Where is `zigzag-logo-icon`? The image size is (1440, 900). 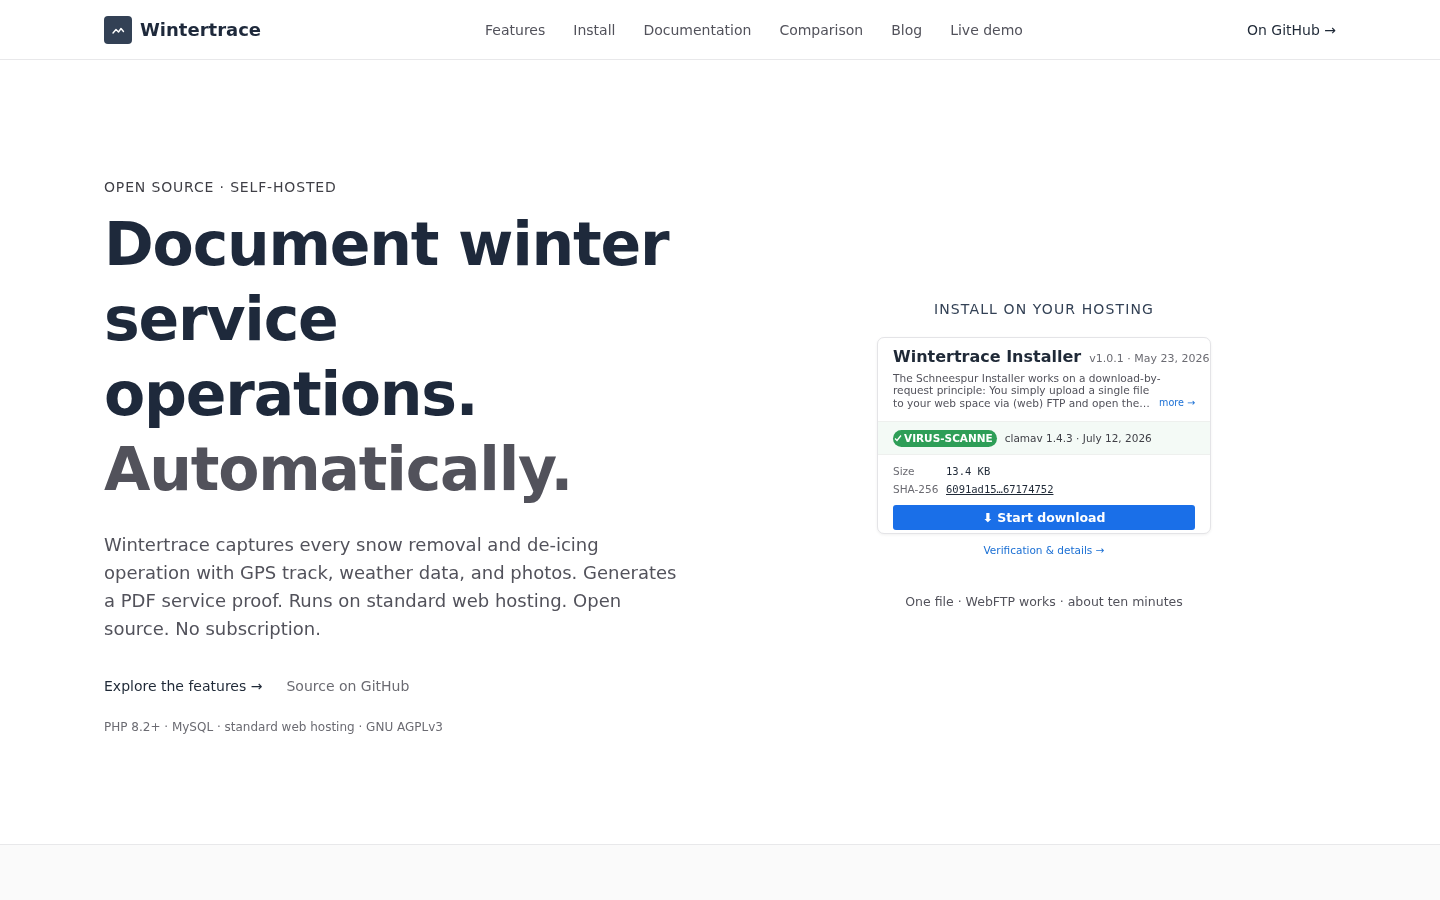
zigzag-logo-icon is located at coordinates (118, 29).